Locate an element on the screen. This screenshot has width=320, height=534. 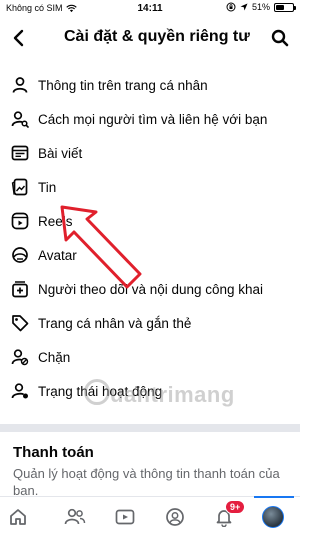
tab-profile is located at coordinates (175, 517).